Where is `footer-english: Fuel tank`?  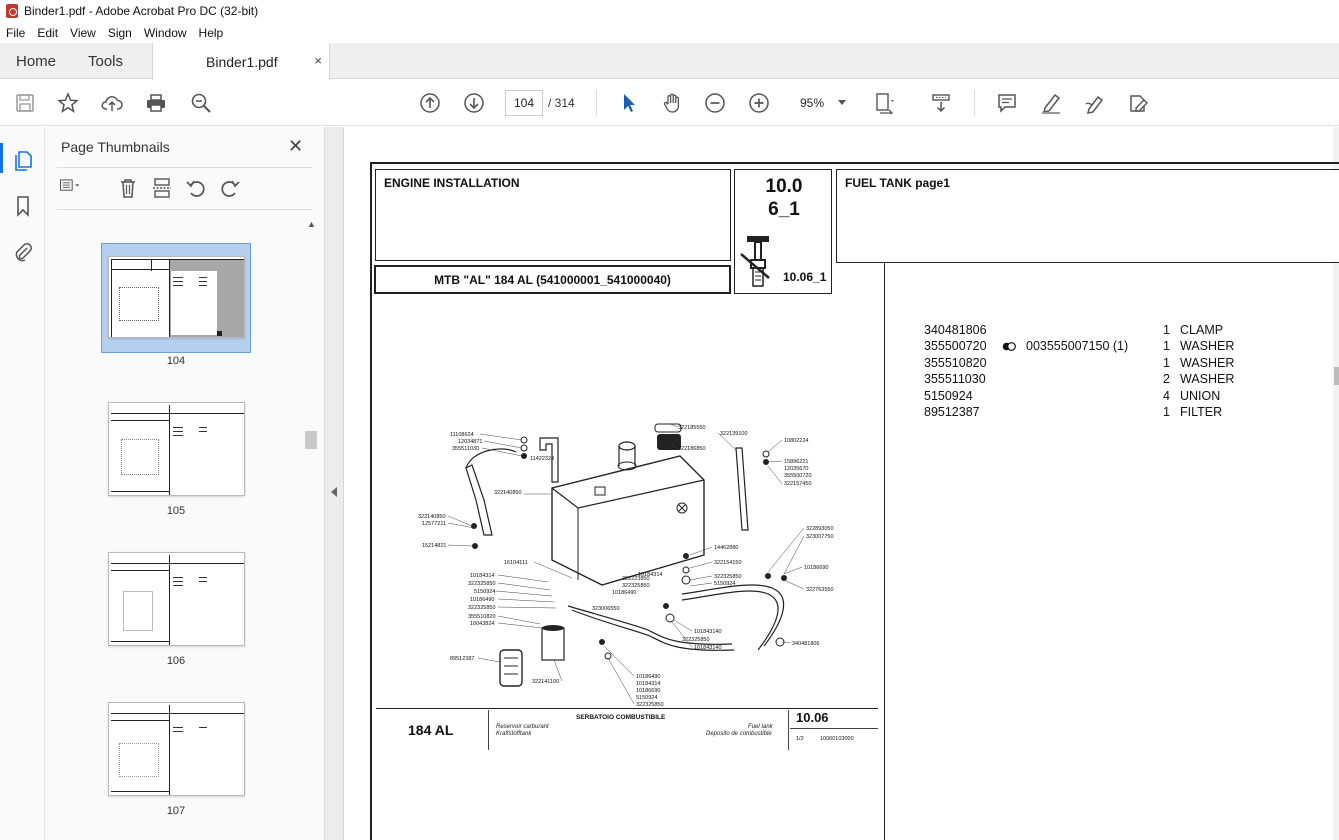
footer-english: Fuel tank is located at coordinates (760, 727).